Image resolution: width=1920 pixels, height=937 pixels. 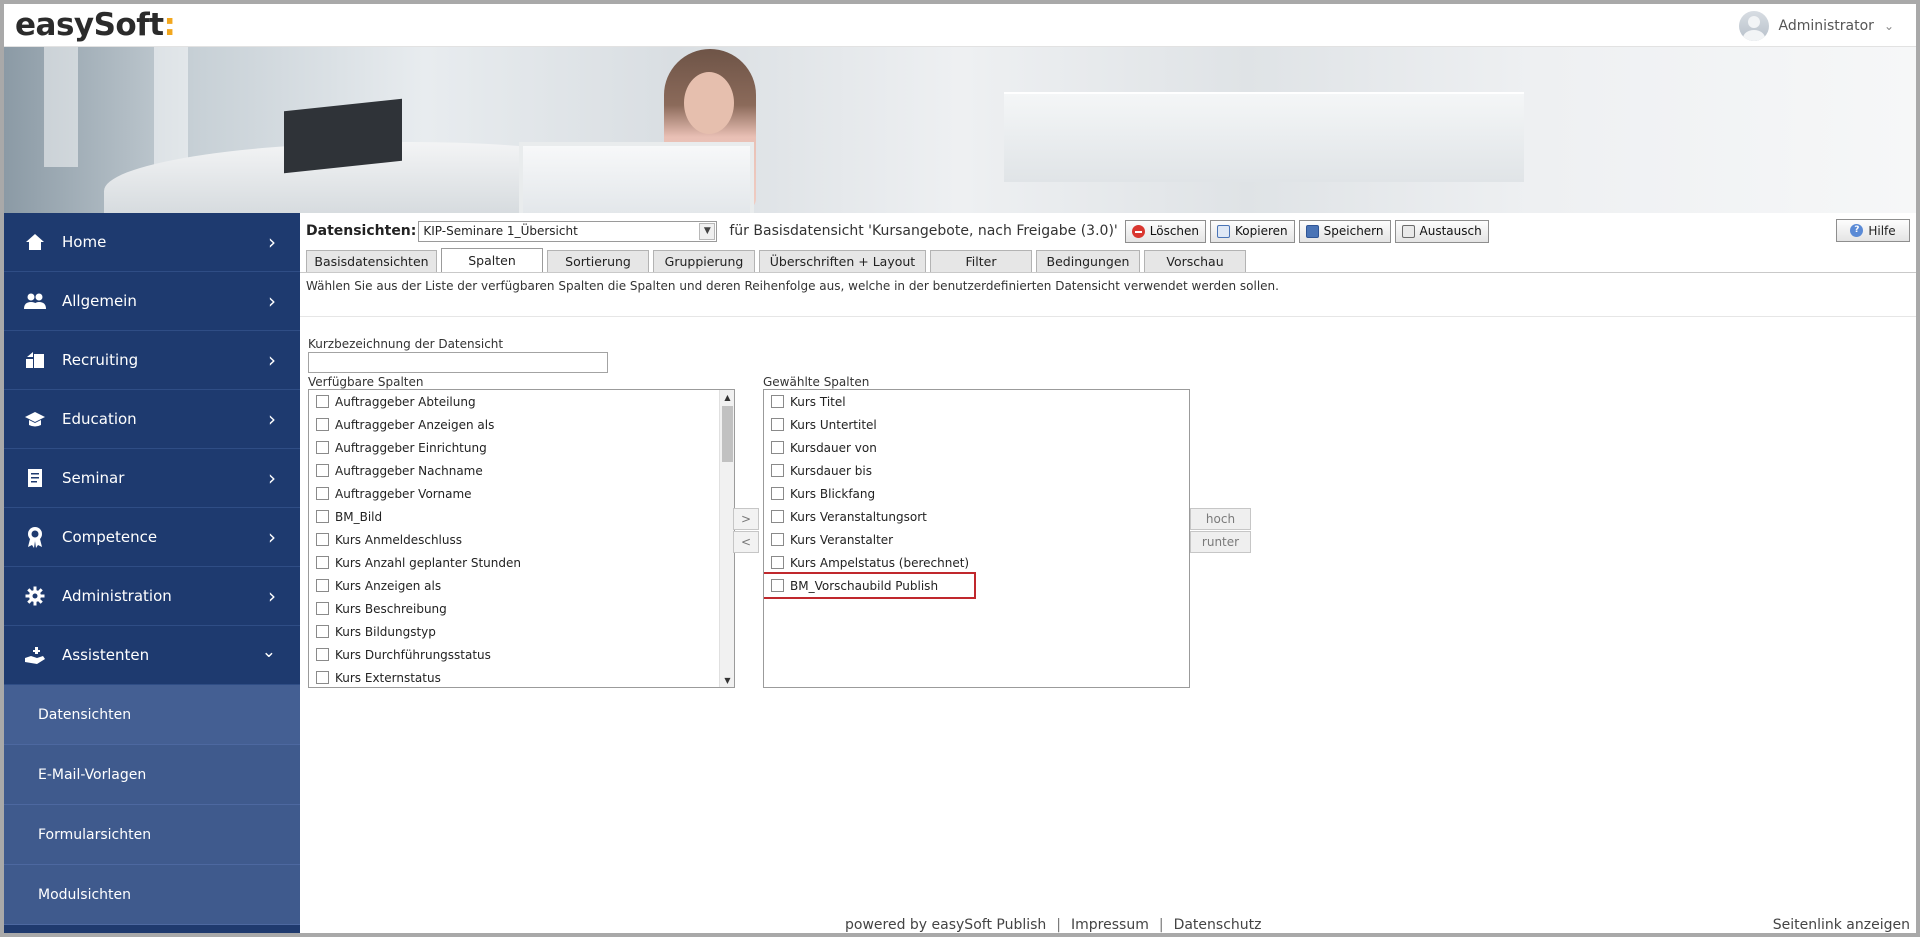 I want to click on list-item: Kurs Untertitel, so click(x=976, y=424).